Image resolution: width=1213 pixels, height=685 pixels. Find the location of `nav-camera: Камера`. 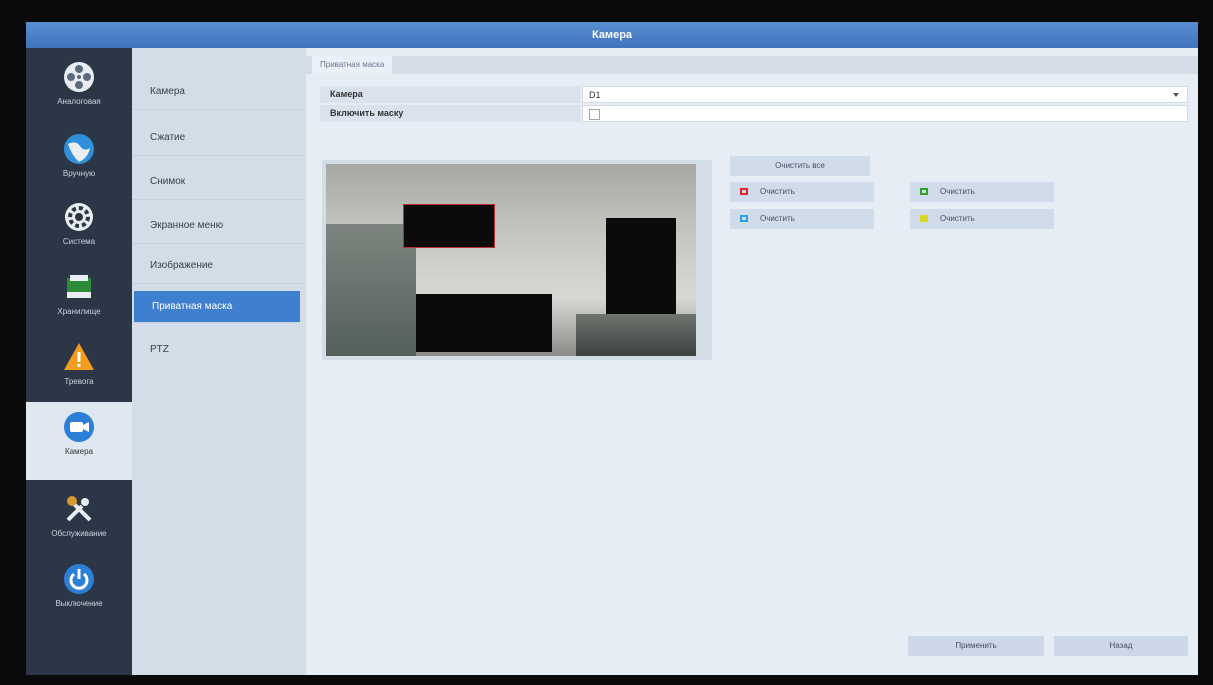

nav-camera: Камера is located at coordinates (79, 441).